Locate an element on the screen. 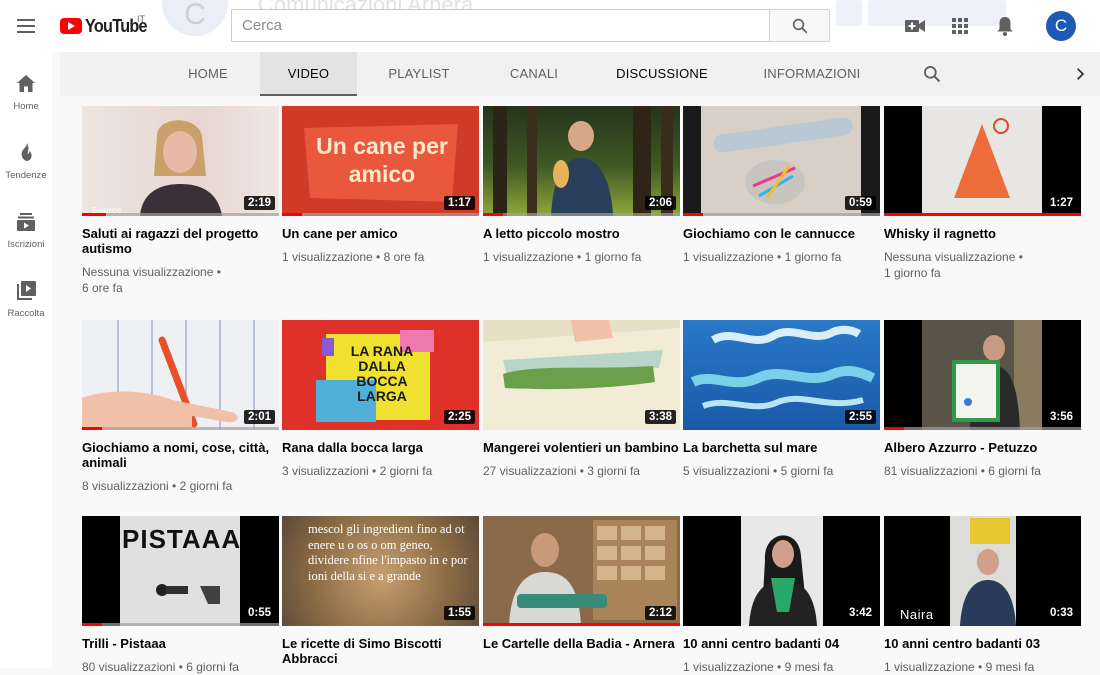 The image size is (1100, 675). video-thumbnail: 0:59 is located at coordinates (781, 161).